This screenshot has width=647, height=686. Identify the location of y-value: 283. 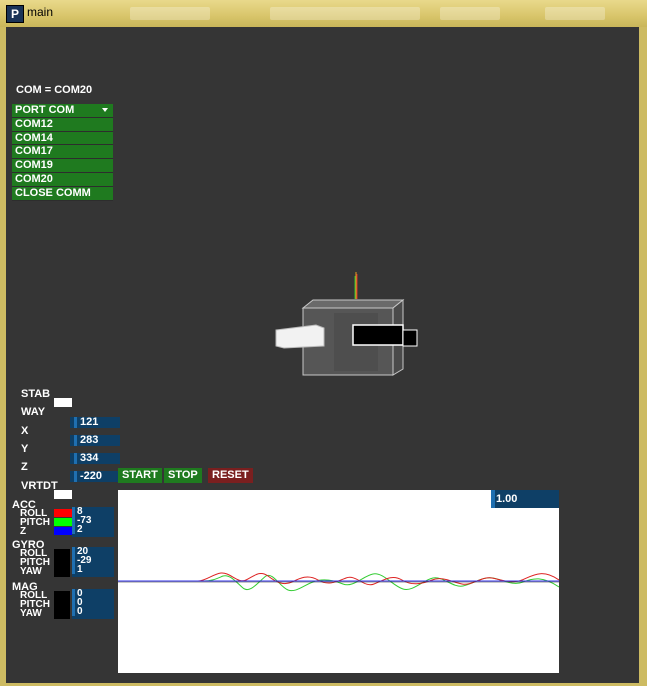
(89, 440).